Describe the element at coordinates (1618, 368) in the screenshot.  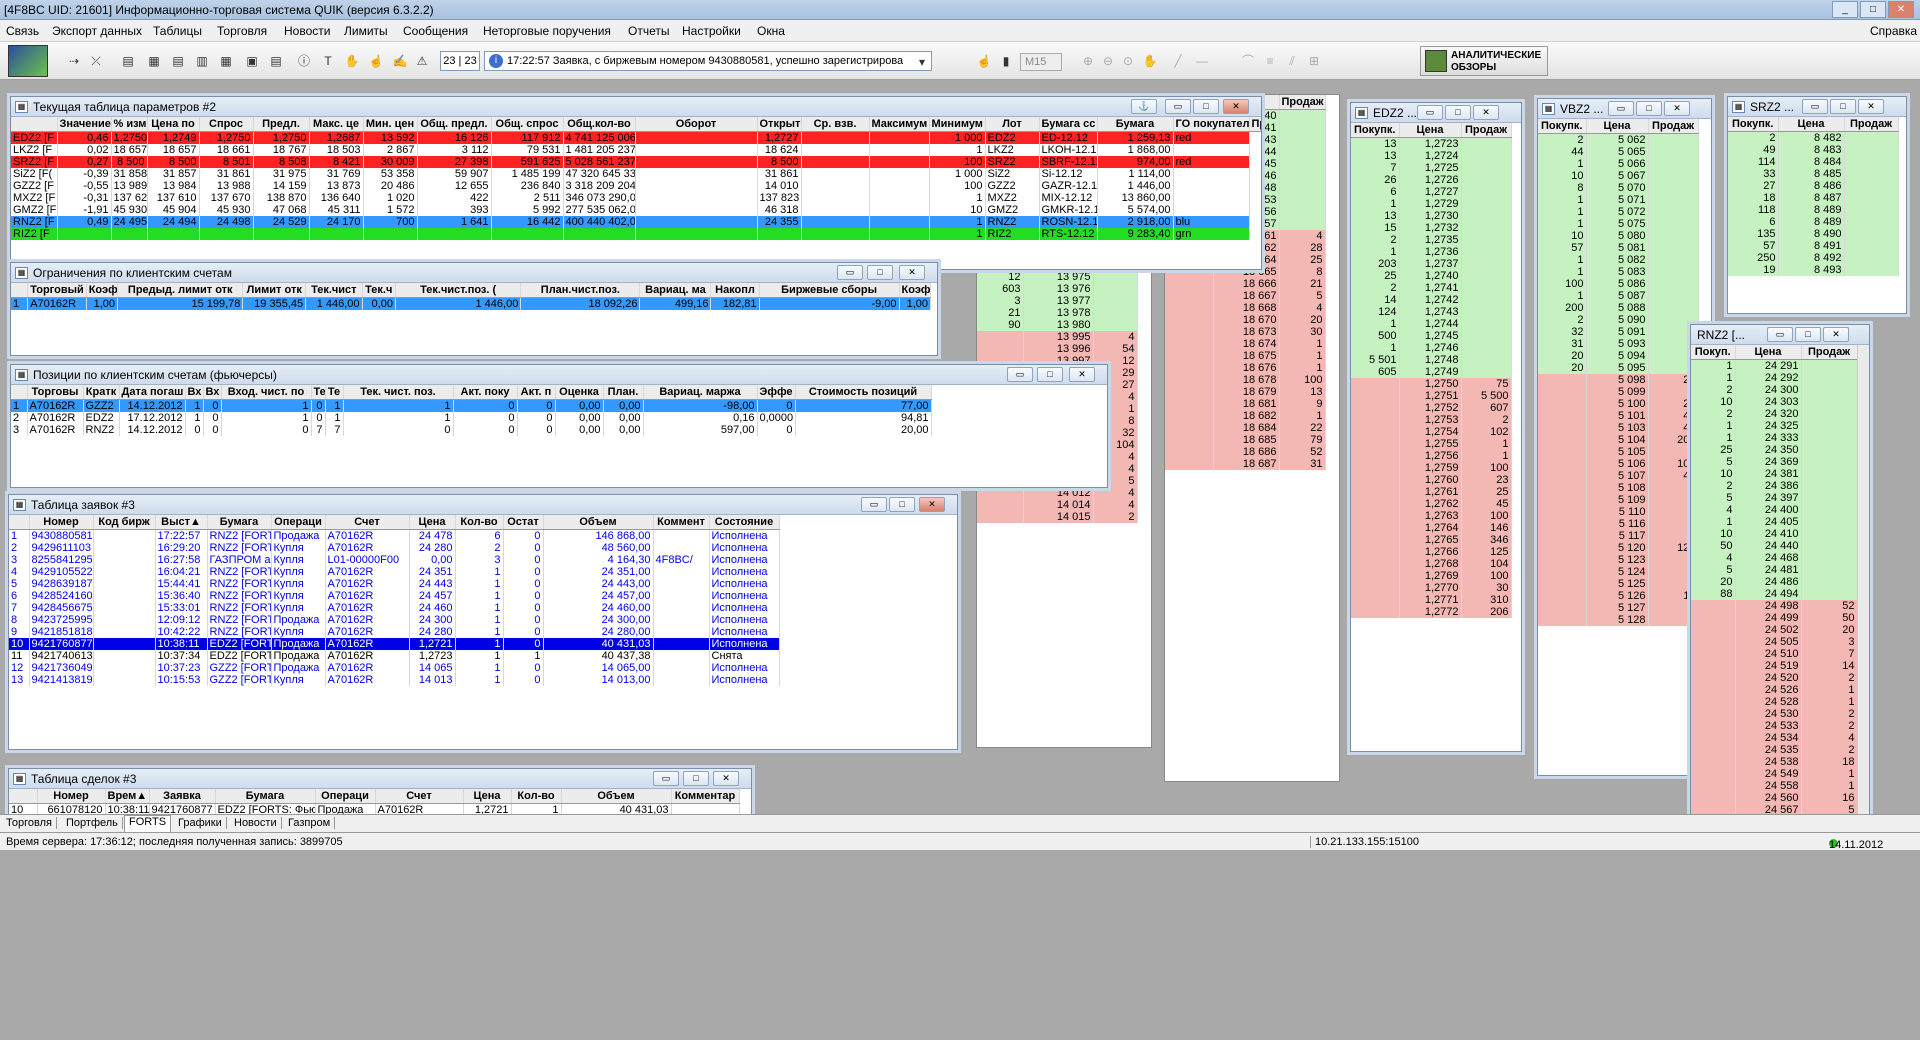
I see `orderbook-row: 20 5 095` at that location.